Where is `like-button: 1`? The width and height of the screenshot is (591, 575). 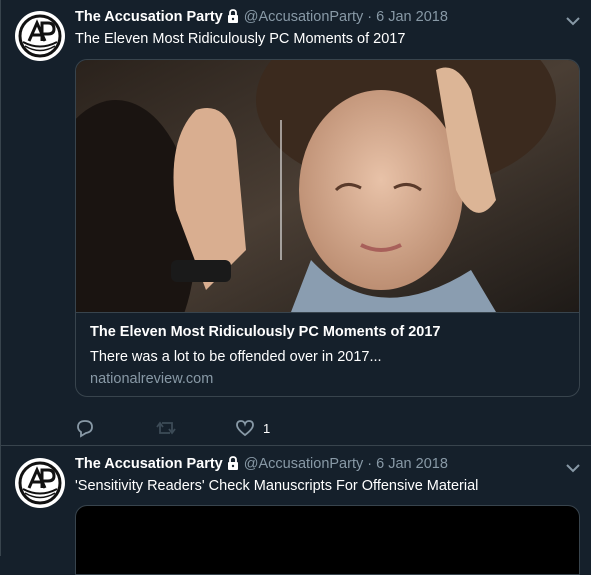 like-button: 1 is located at coordinates (252, 428).